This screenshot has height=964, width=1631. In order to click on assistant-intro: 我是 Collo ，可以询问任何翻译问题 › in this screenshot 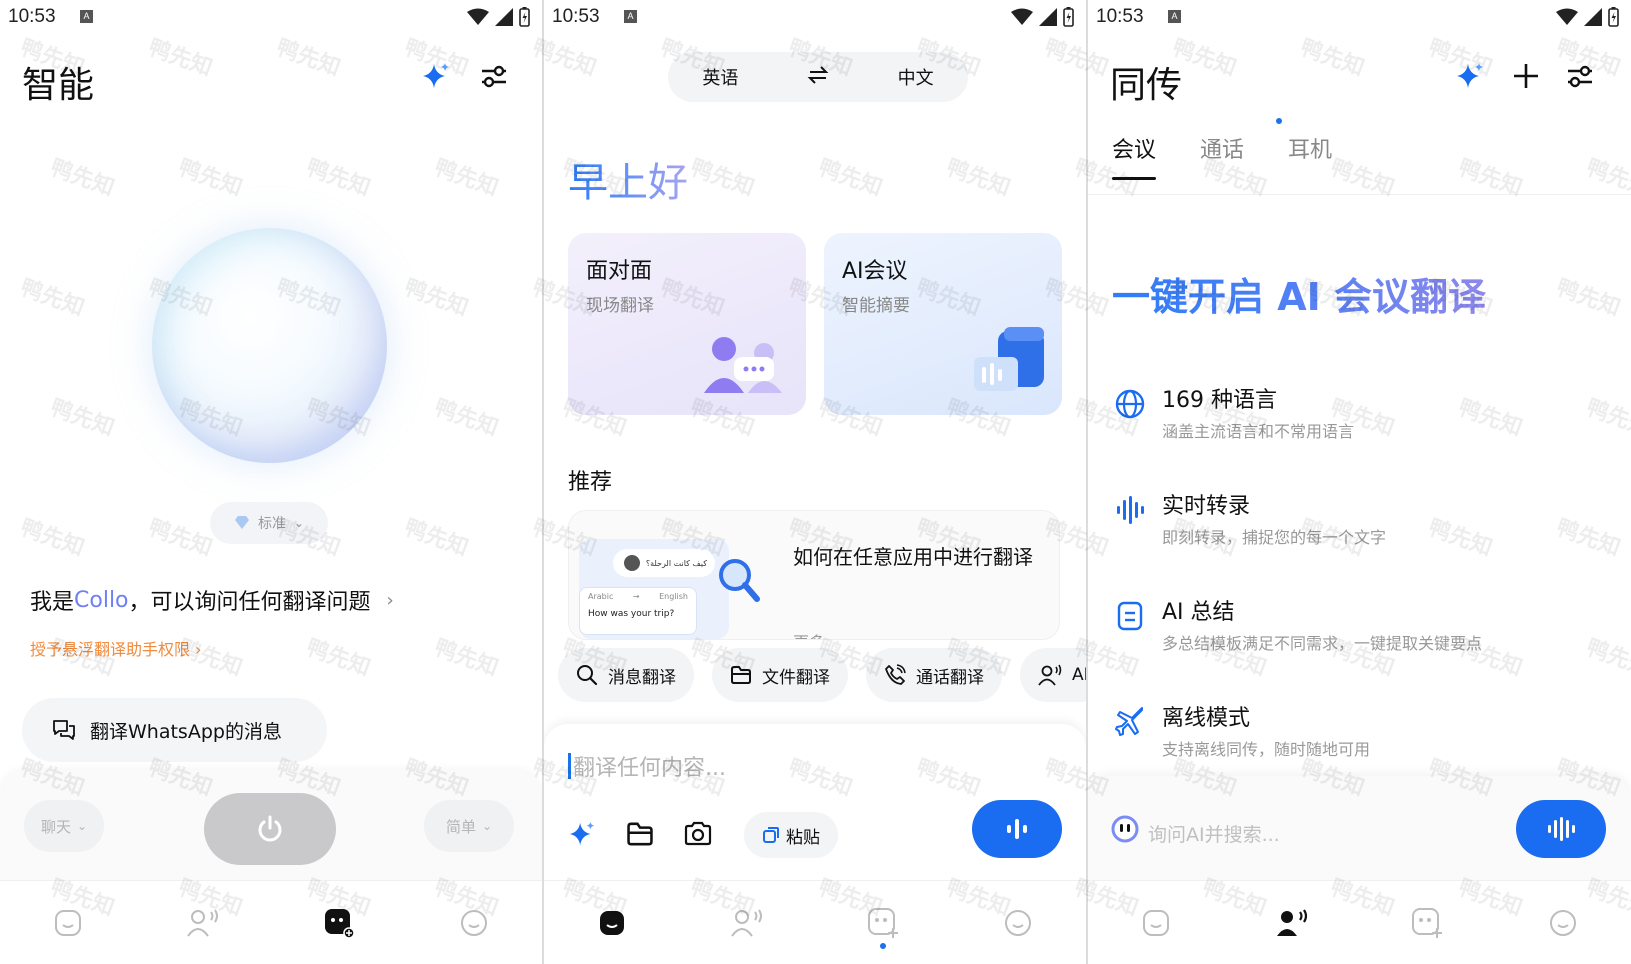, I will do `click(212, 600)`.